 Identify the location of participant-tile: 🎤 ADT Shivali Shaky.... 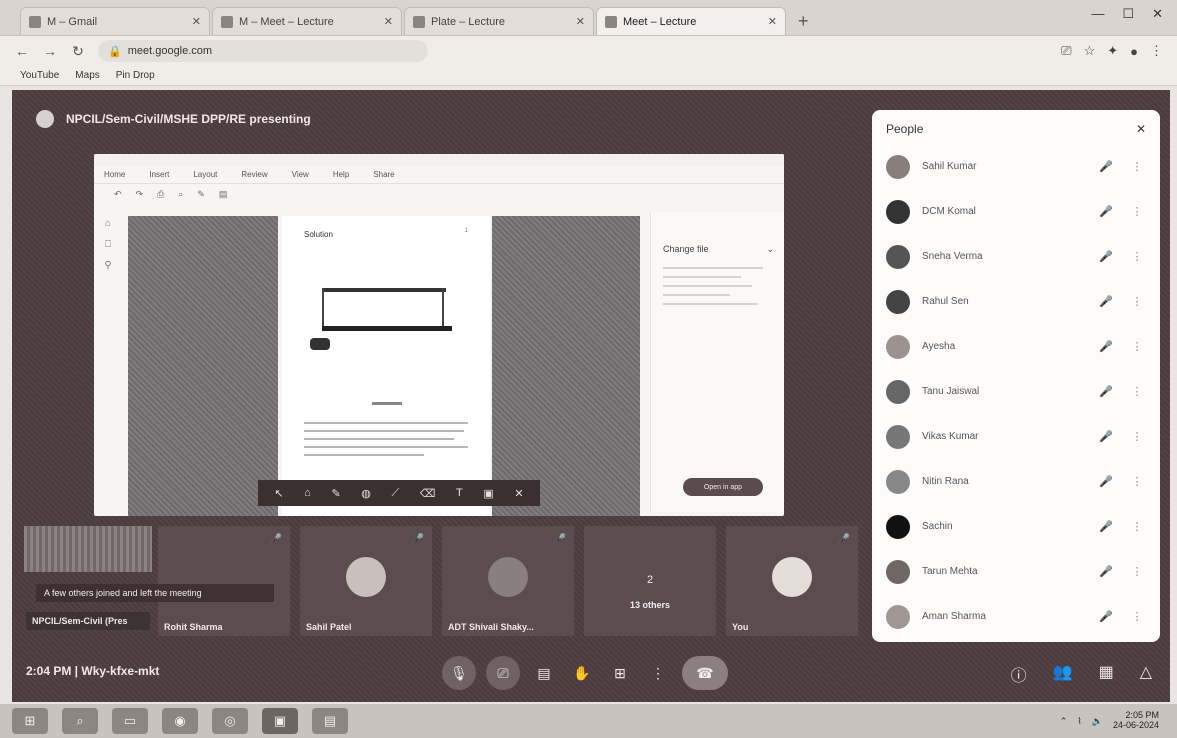
(508, 581).